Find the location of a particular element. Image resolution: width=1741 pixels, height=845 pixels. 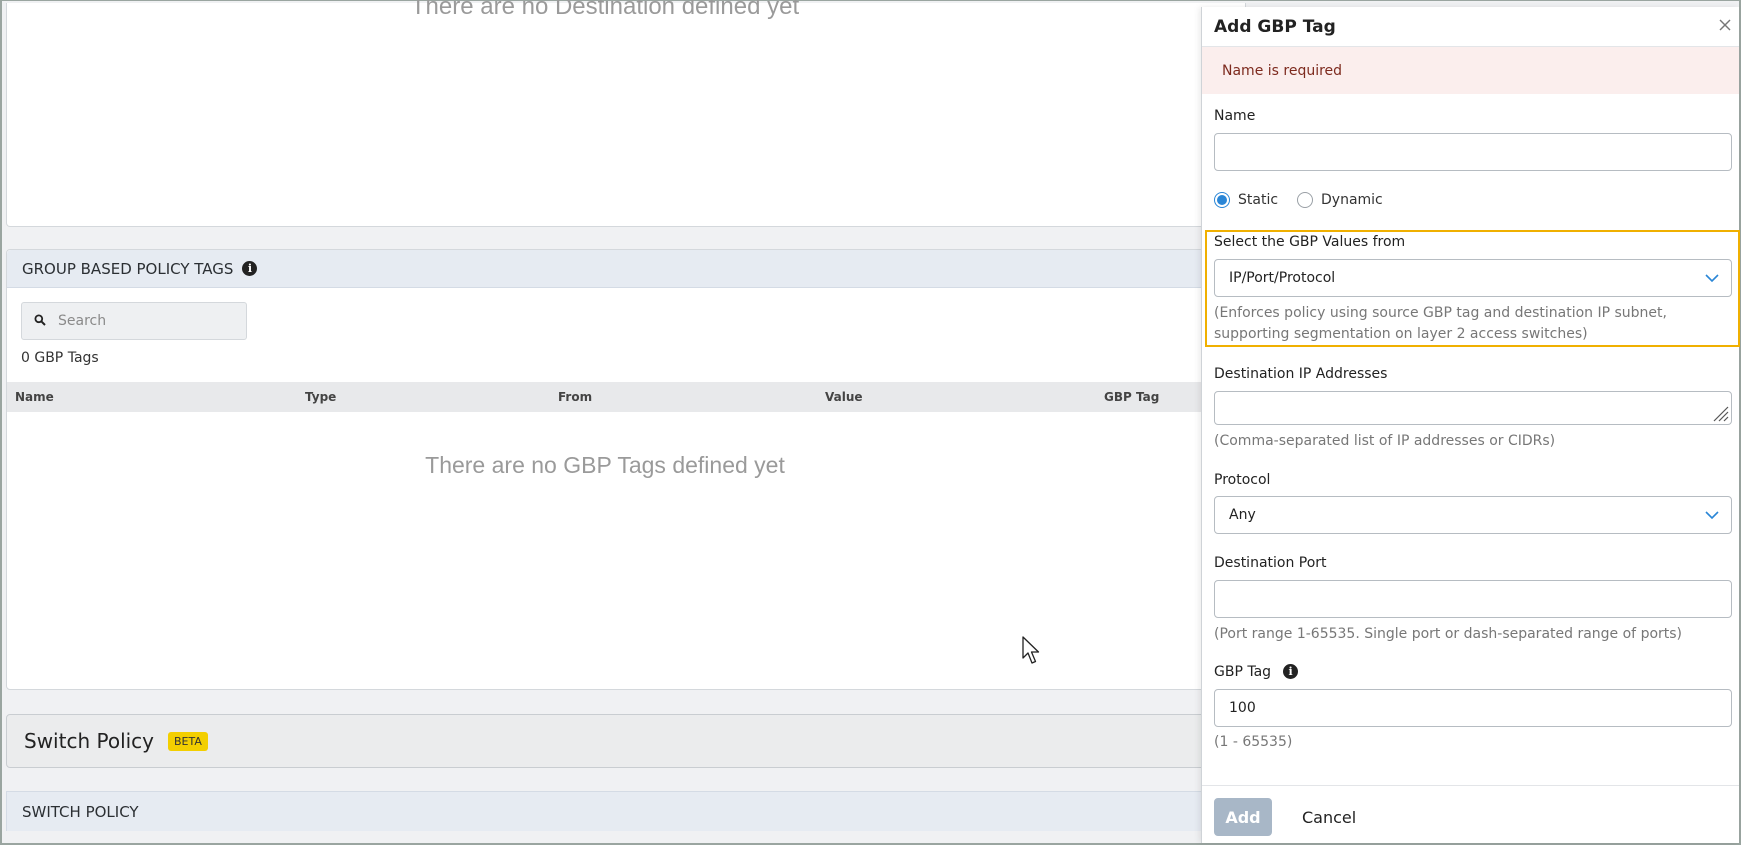

gbp-values-selected: IP/Port/Protocol is located at coordinates (1282, 278).